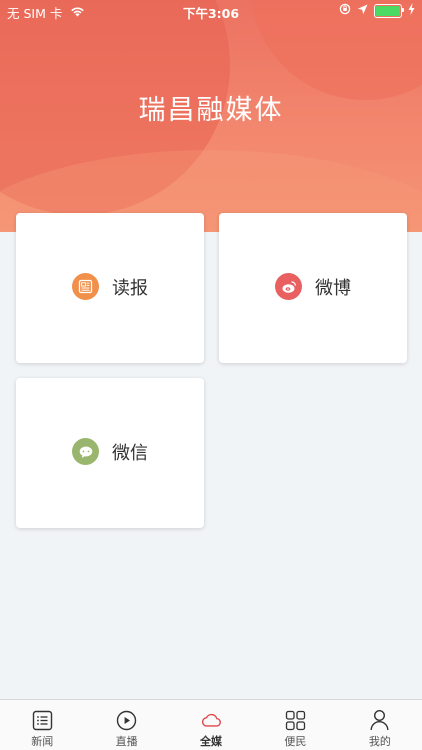  I want to click on card-label: 读报, so click(130, 288).